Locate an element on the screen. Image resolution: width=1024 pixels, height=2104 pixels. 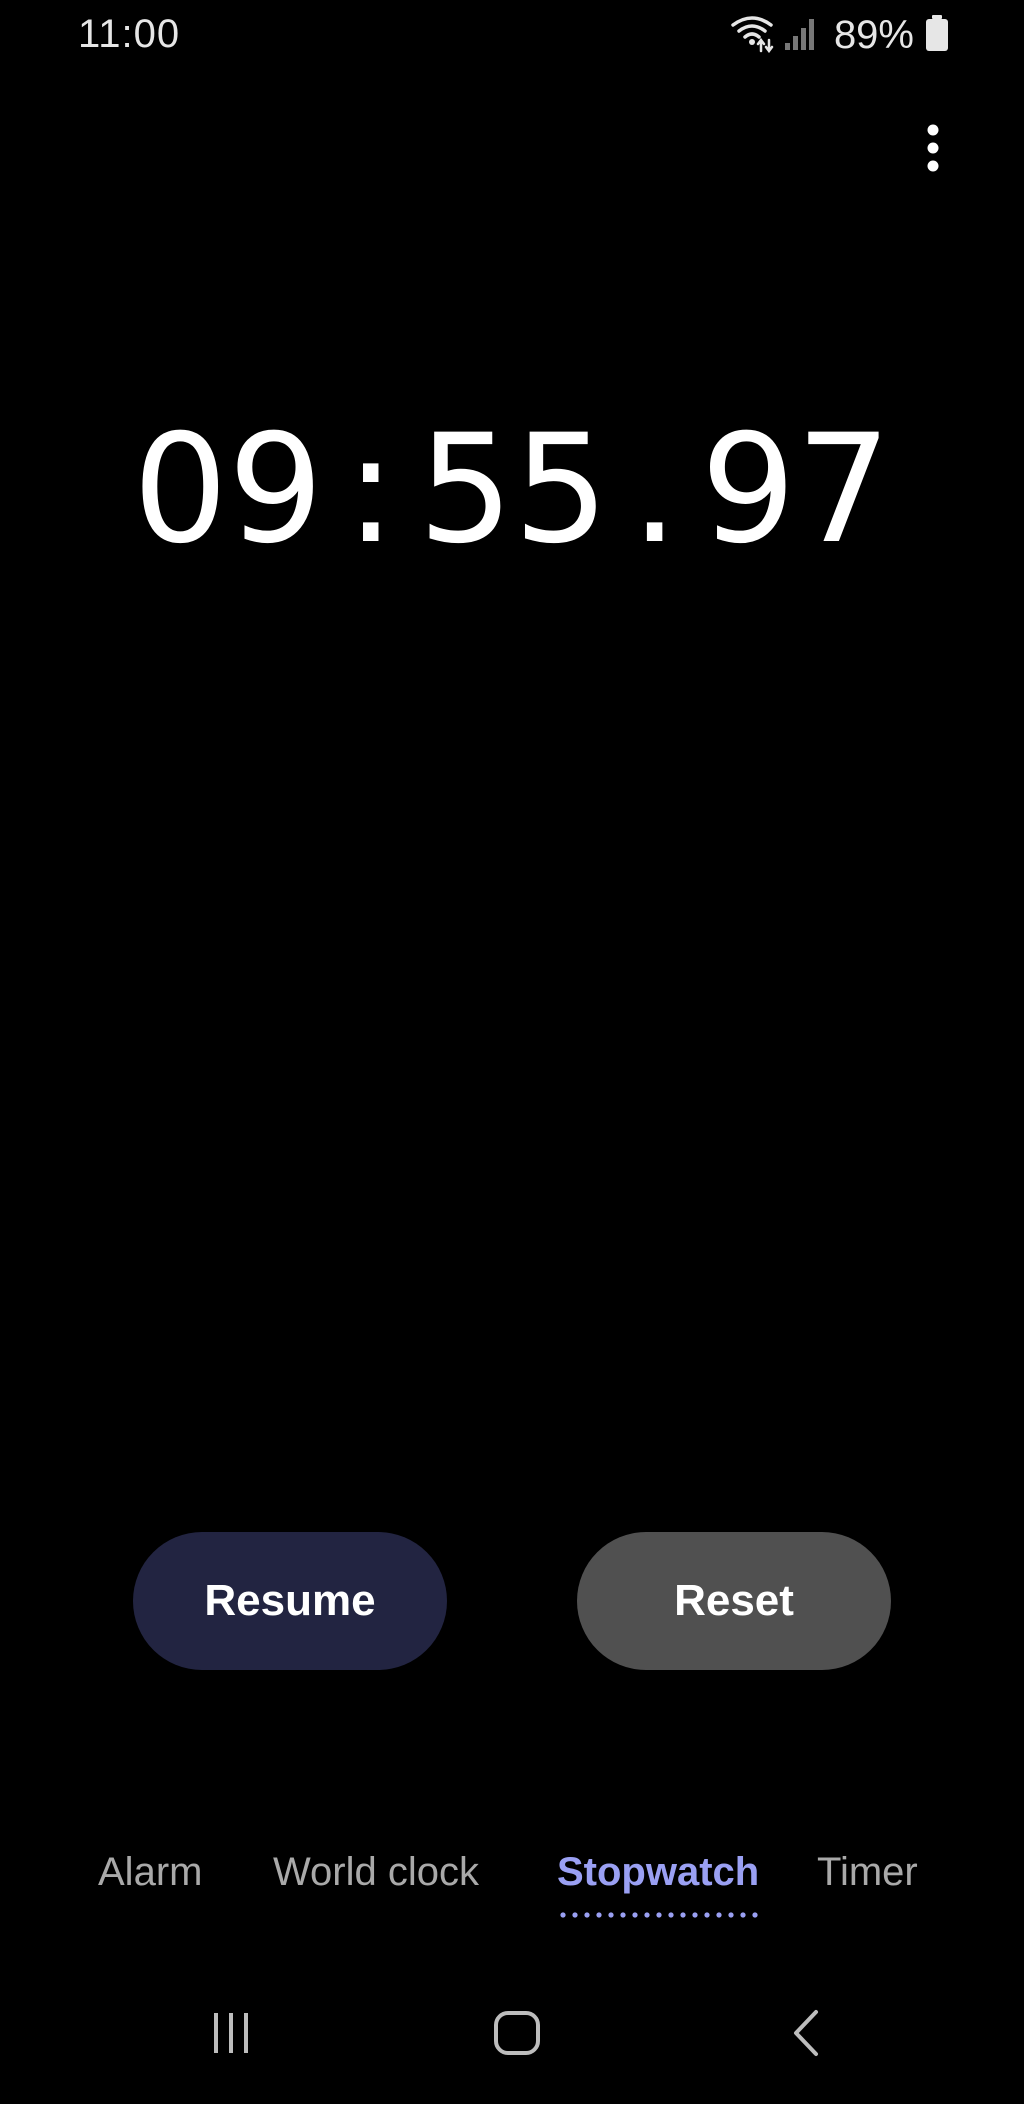
home-button is located at coordinates (517, 2035).